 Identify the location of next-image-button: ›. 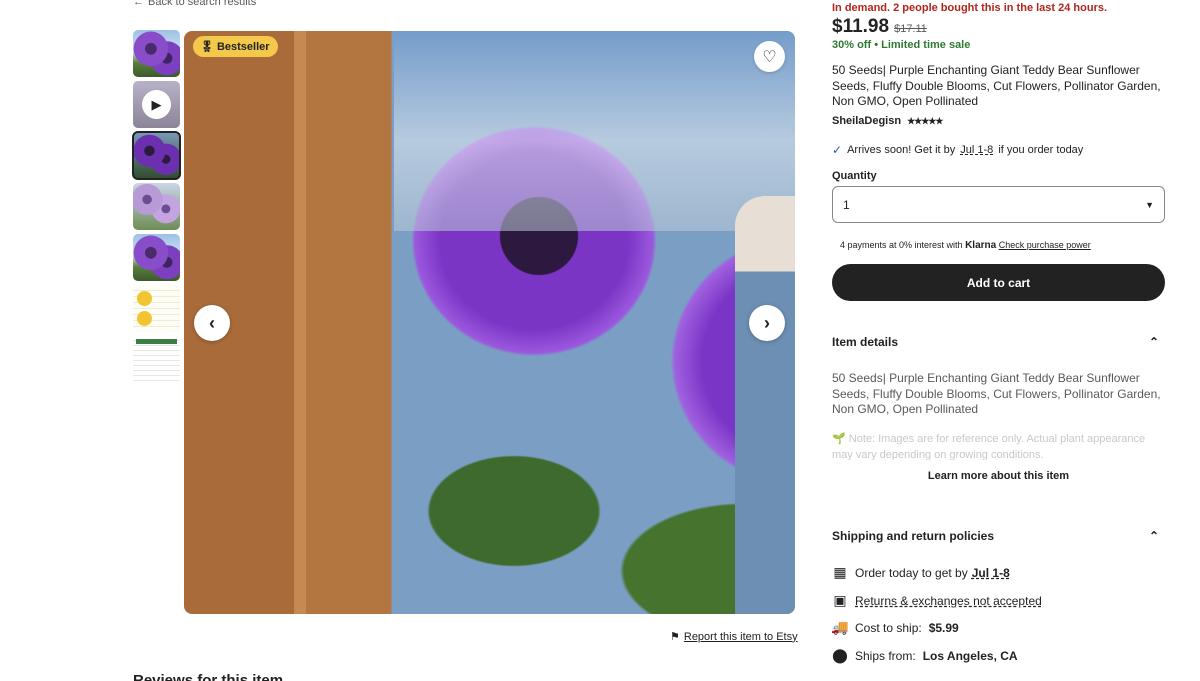
(767, 323).